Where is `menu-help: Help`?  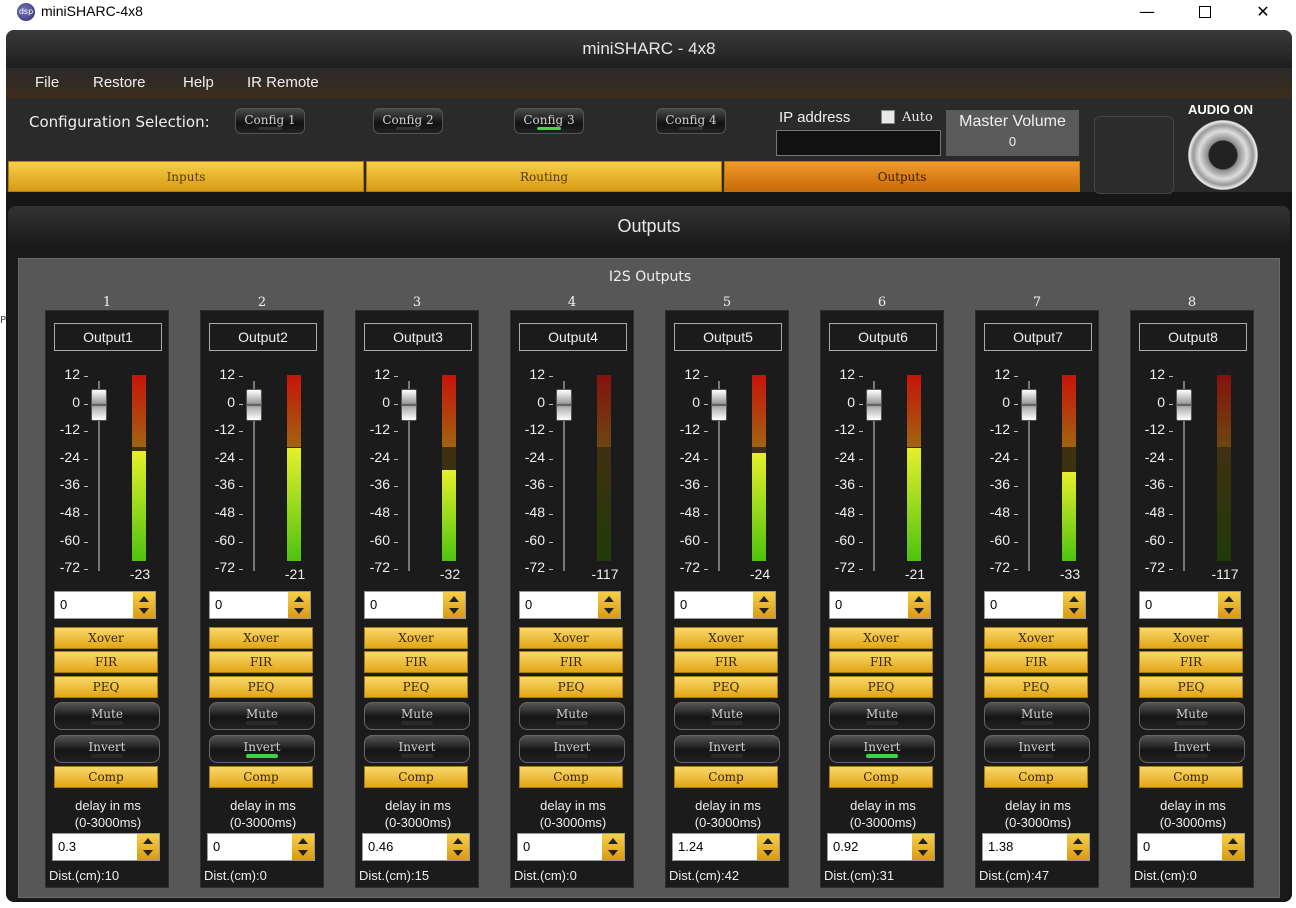 menu-help: Help is located at coordinates (198, 82).